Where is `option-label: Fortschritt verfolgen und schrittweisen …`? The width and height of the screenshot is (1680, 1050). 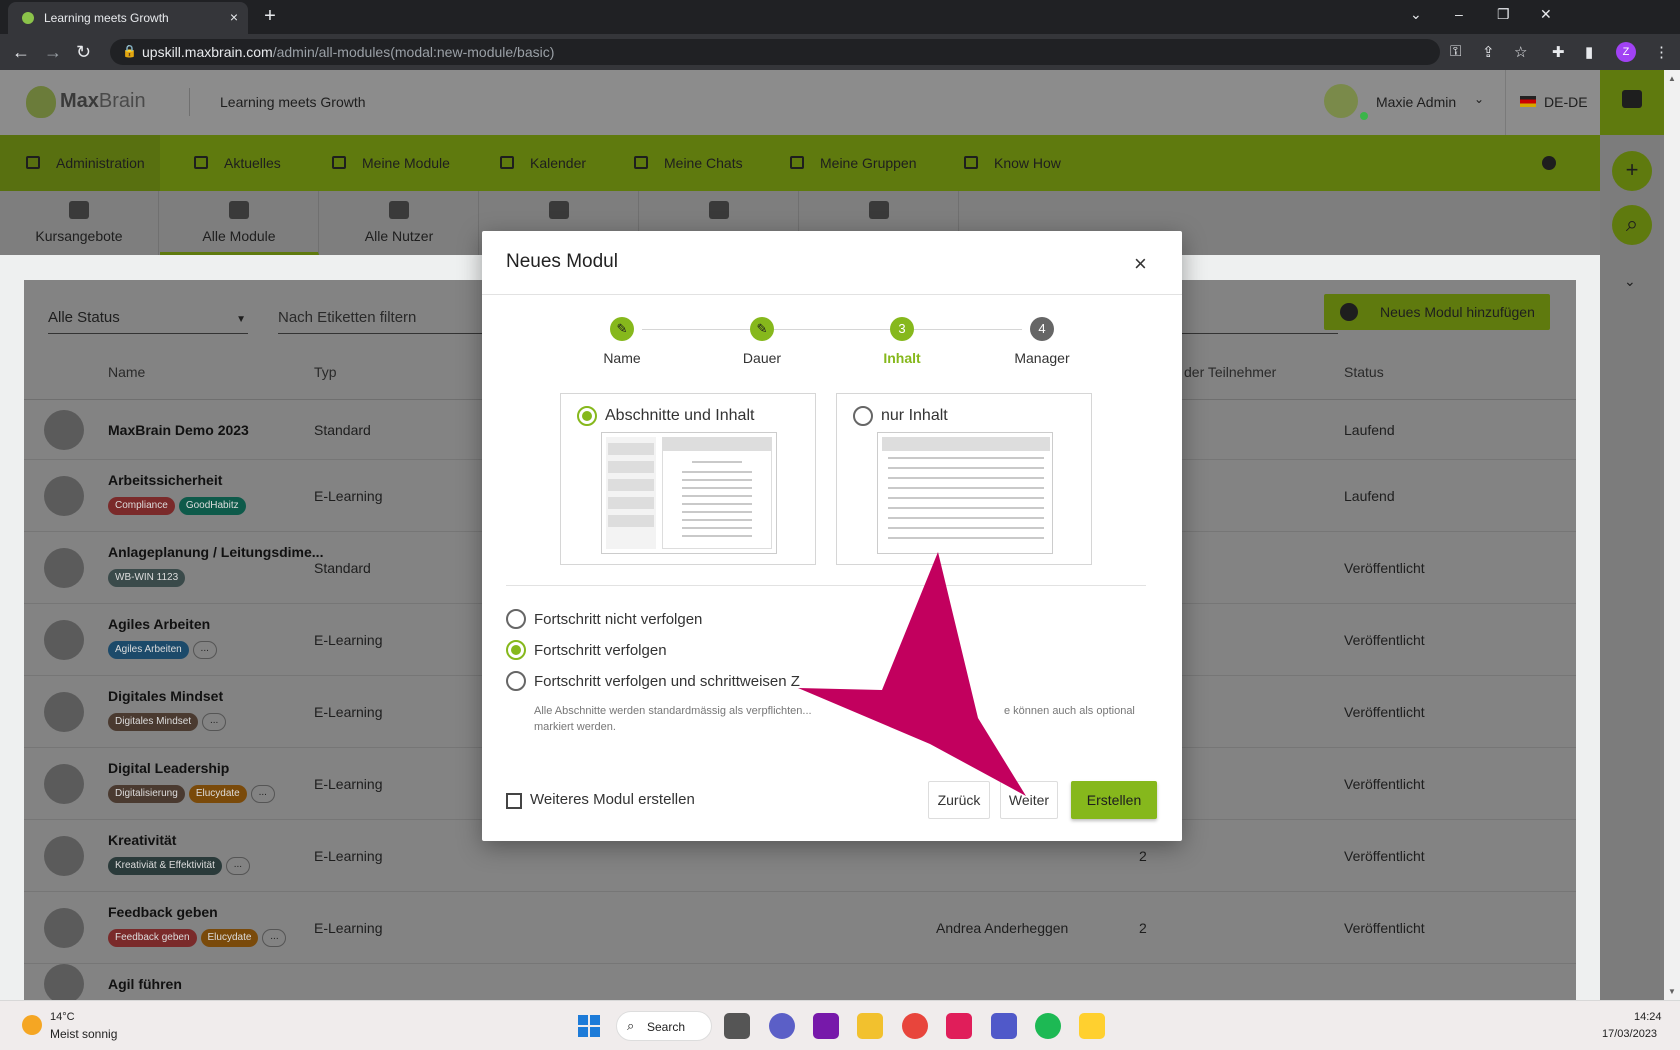 option-label: Fortschritt verfolgen und schrittweisen … is located at coordinates (667, 681).